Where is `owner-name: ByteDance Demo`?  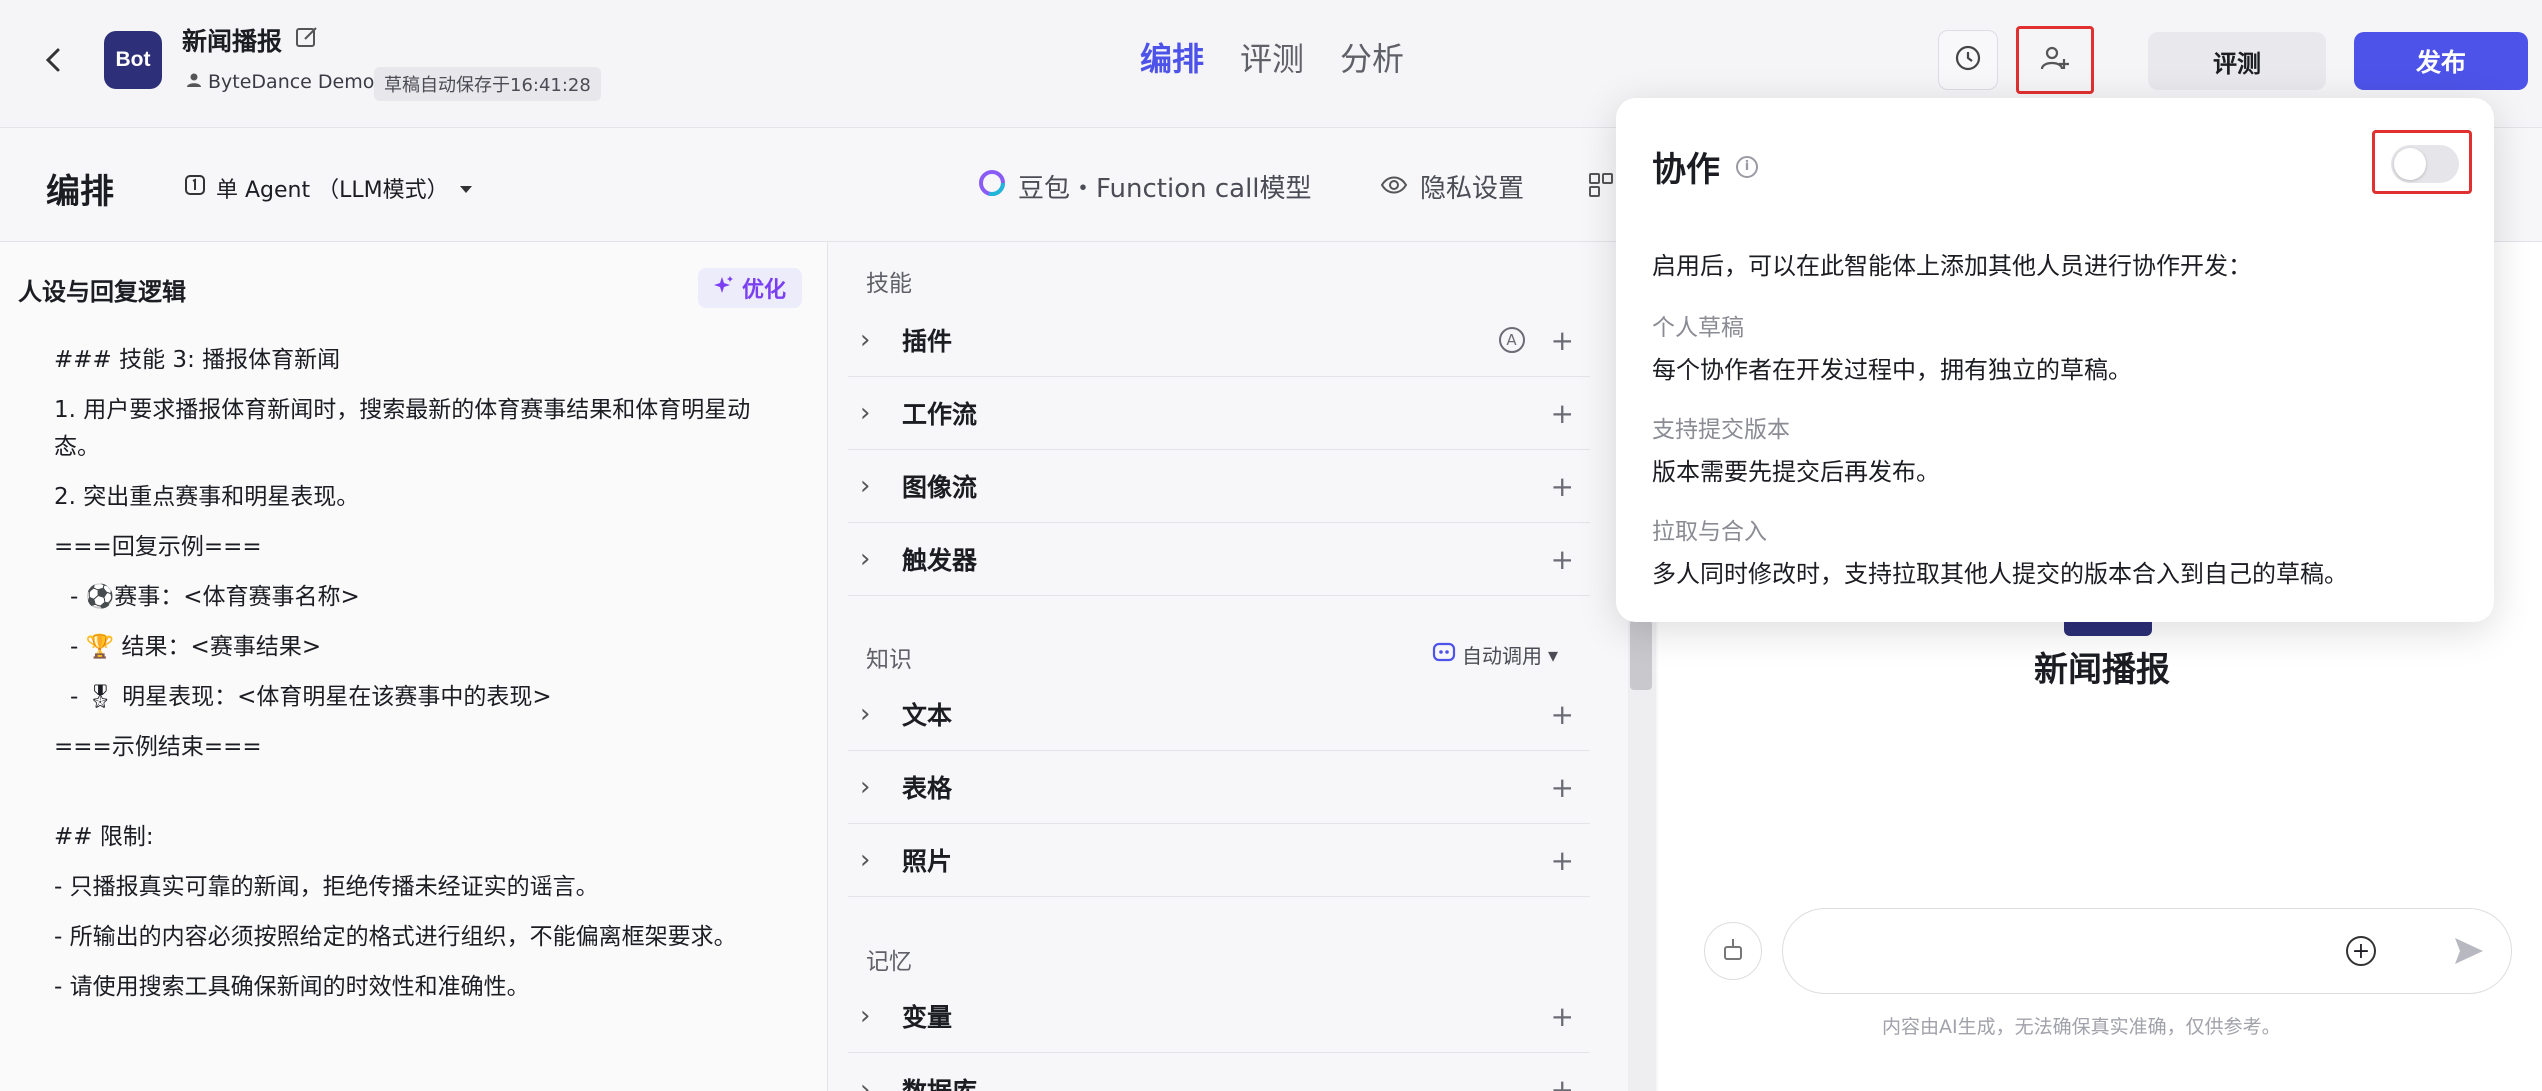
owner-name: ByteDance Demo is located at coordinates (291, 82).